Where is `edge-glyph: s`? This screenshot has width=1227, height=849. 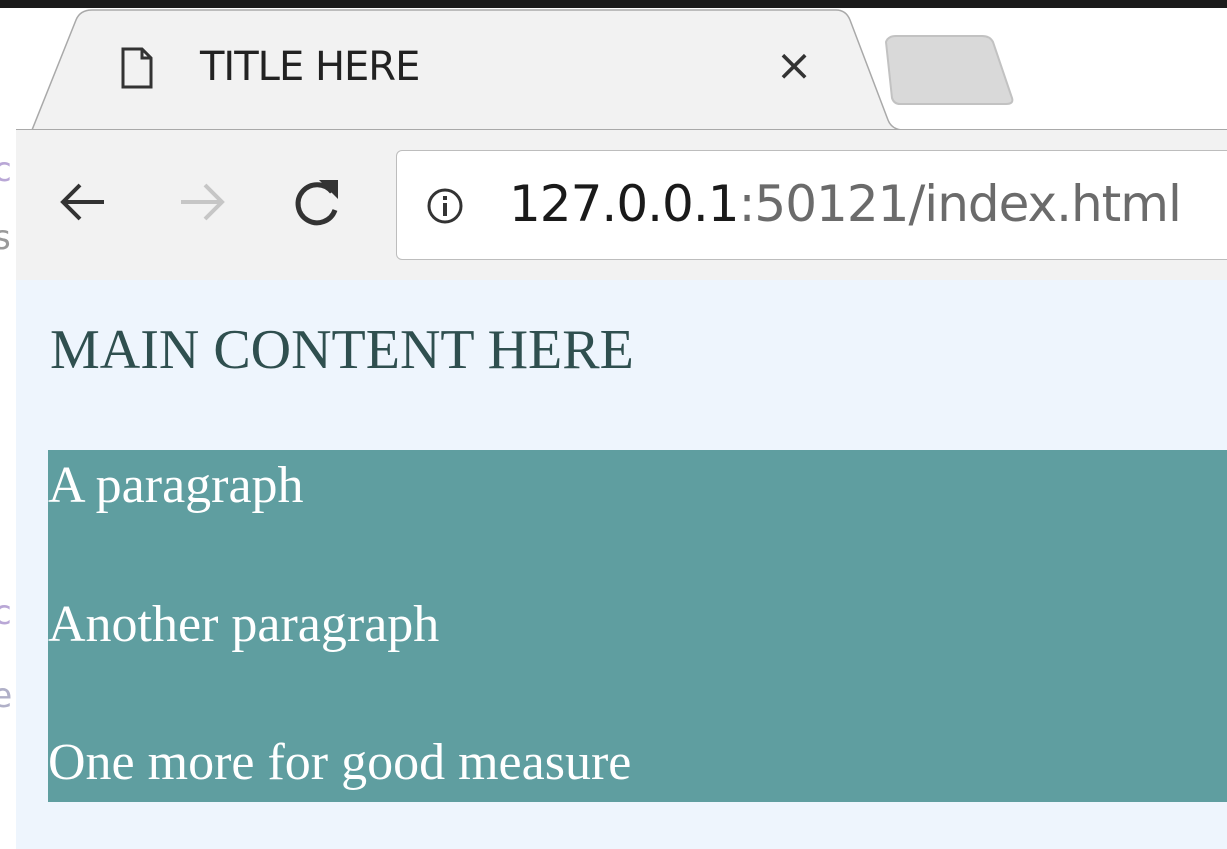
edge-glyph: s is located at coordinates (6, 238).